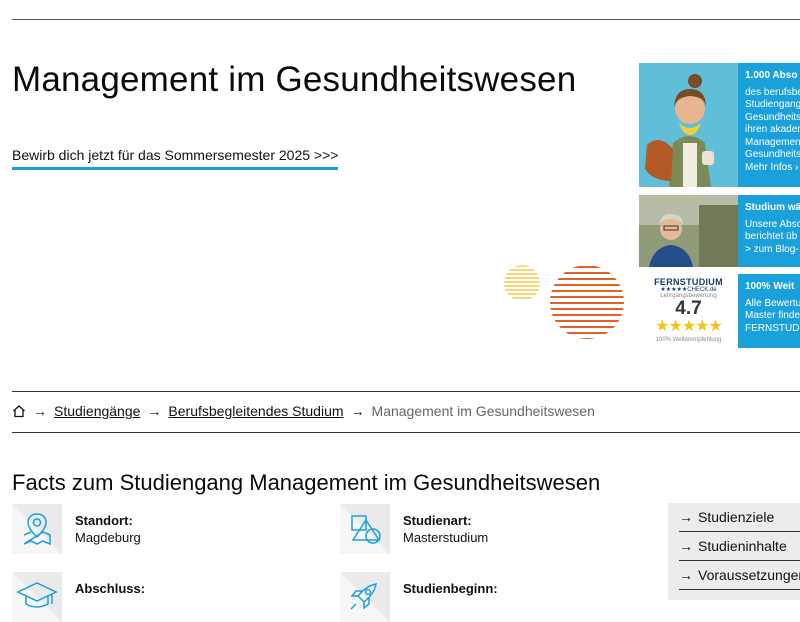 This screenshot has height=622, width=800. I want to click on promo-card-line: Master finde, so click(772, 315).